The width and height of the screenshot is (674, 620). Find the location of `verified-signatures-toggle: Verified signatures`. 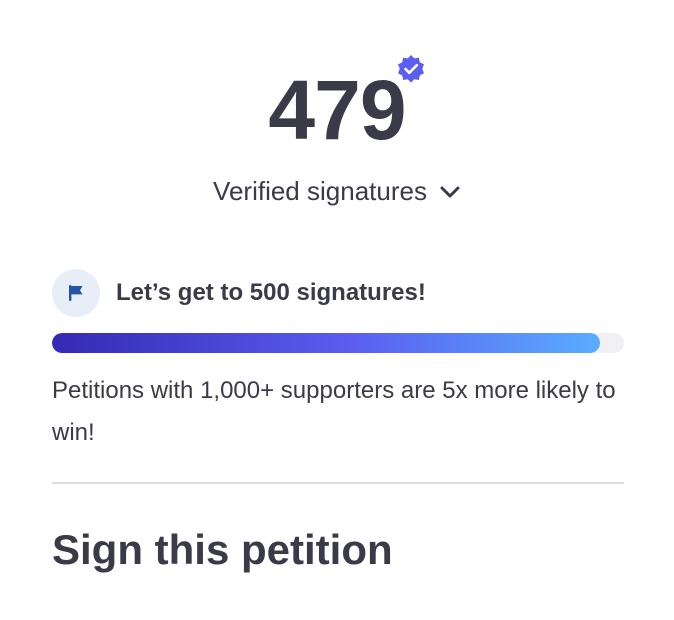

verified-signatures-toggle: Verified signatures is located at coordinates (337, 191).